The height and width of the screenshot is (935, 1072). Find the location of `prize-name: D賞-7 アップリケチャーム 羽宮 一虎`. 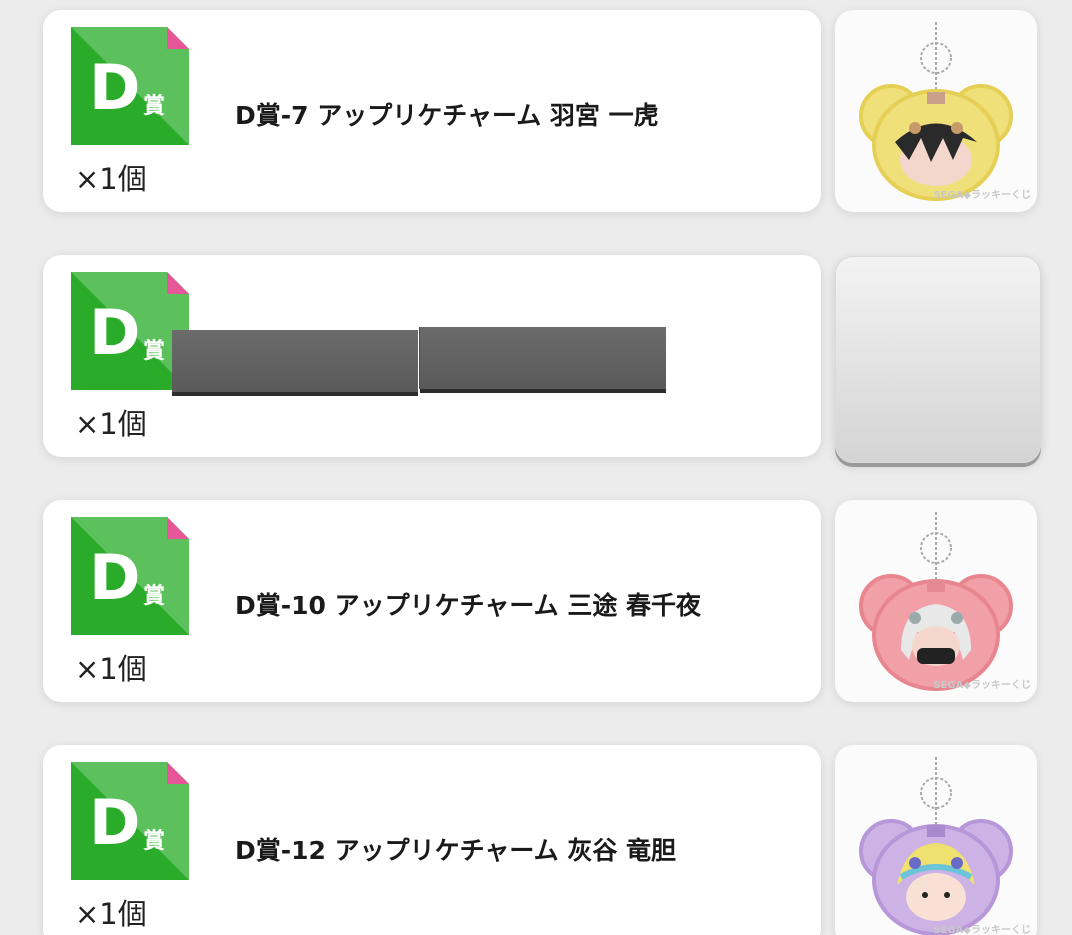

prize-name: D賞-7 アップリケチャーム 羽宮 一虎 is located at coordinates (447, 115).